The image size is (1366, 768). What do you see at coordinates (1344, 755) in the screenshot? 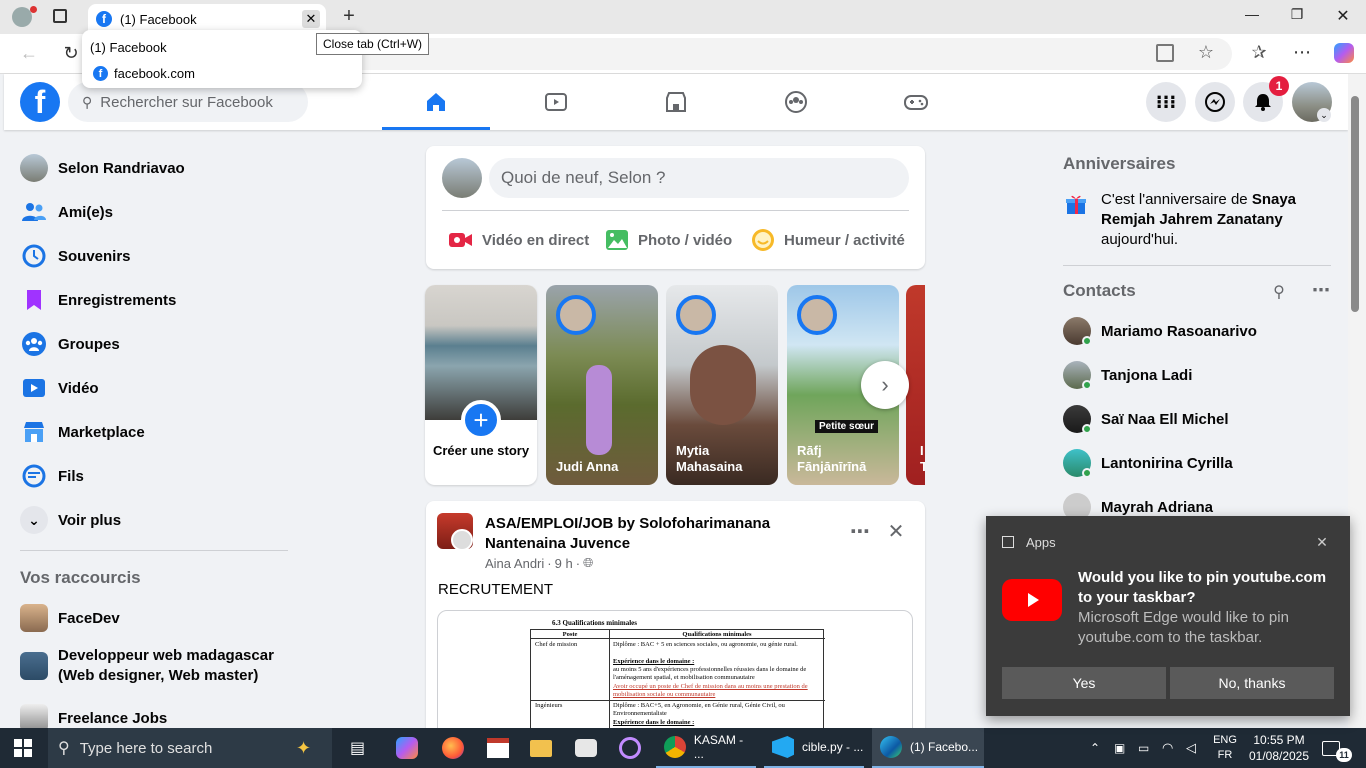
I see `notification-count-badge: 11` at bounding box center [1344, 755].